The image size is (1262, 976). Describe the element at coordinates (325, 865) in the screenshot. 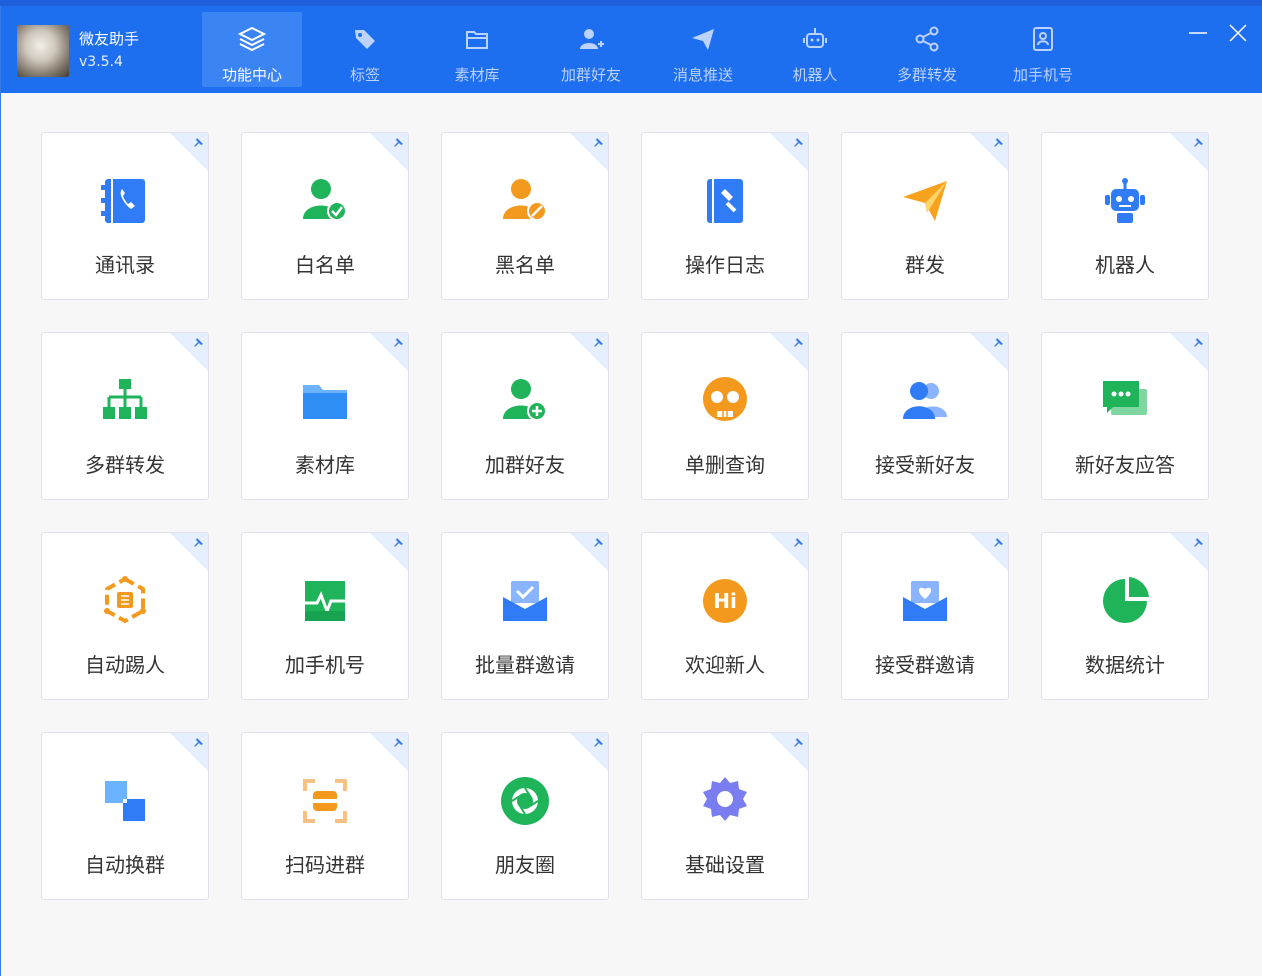

I see `card-label: 扫码进群` at that location.